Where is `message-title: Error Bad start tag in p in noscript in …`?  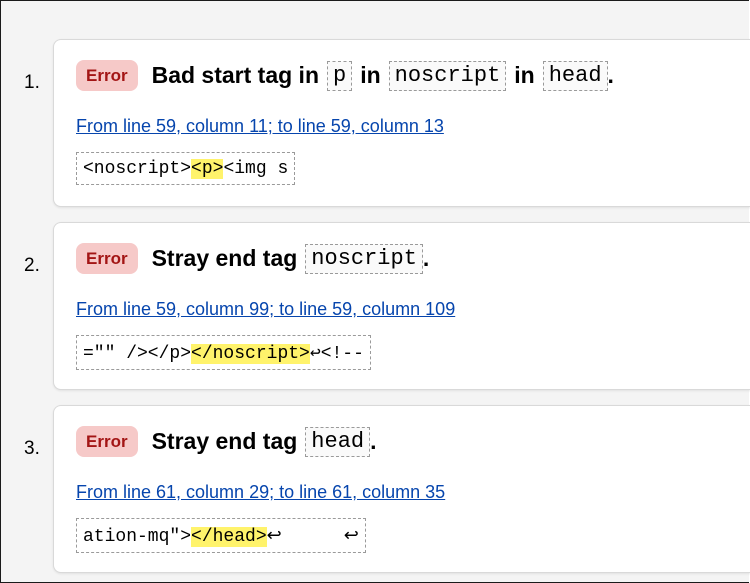
message-title: Error Bad start tag in p in noscript in … is located at coordinates (345, 75).